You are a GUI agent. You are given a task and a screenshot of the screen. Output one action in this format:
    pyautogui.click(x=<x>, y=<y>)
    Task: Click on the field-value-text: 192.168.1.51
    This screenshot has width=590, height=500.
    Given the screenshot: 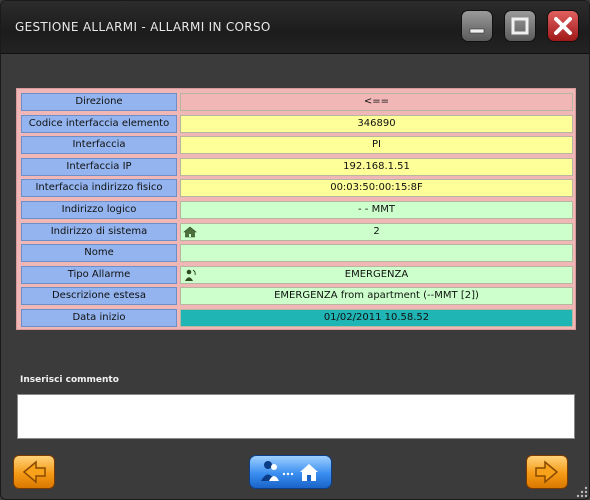 What is the action you would take?
    pyautogui.click(x=376, y=166)
    